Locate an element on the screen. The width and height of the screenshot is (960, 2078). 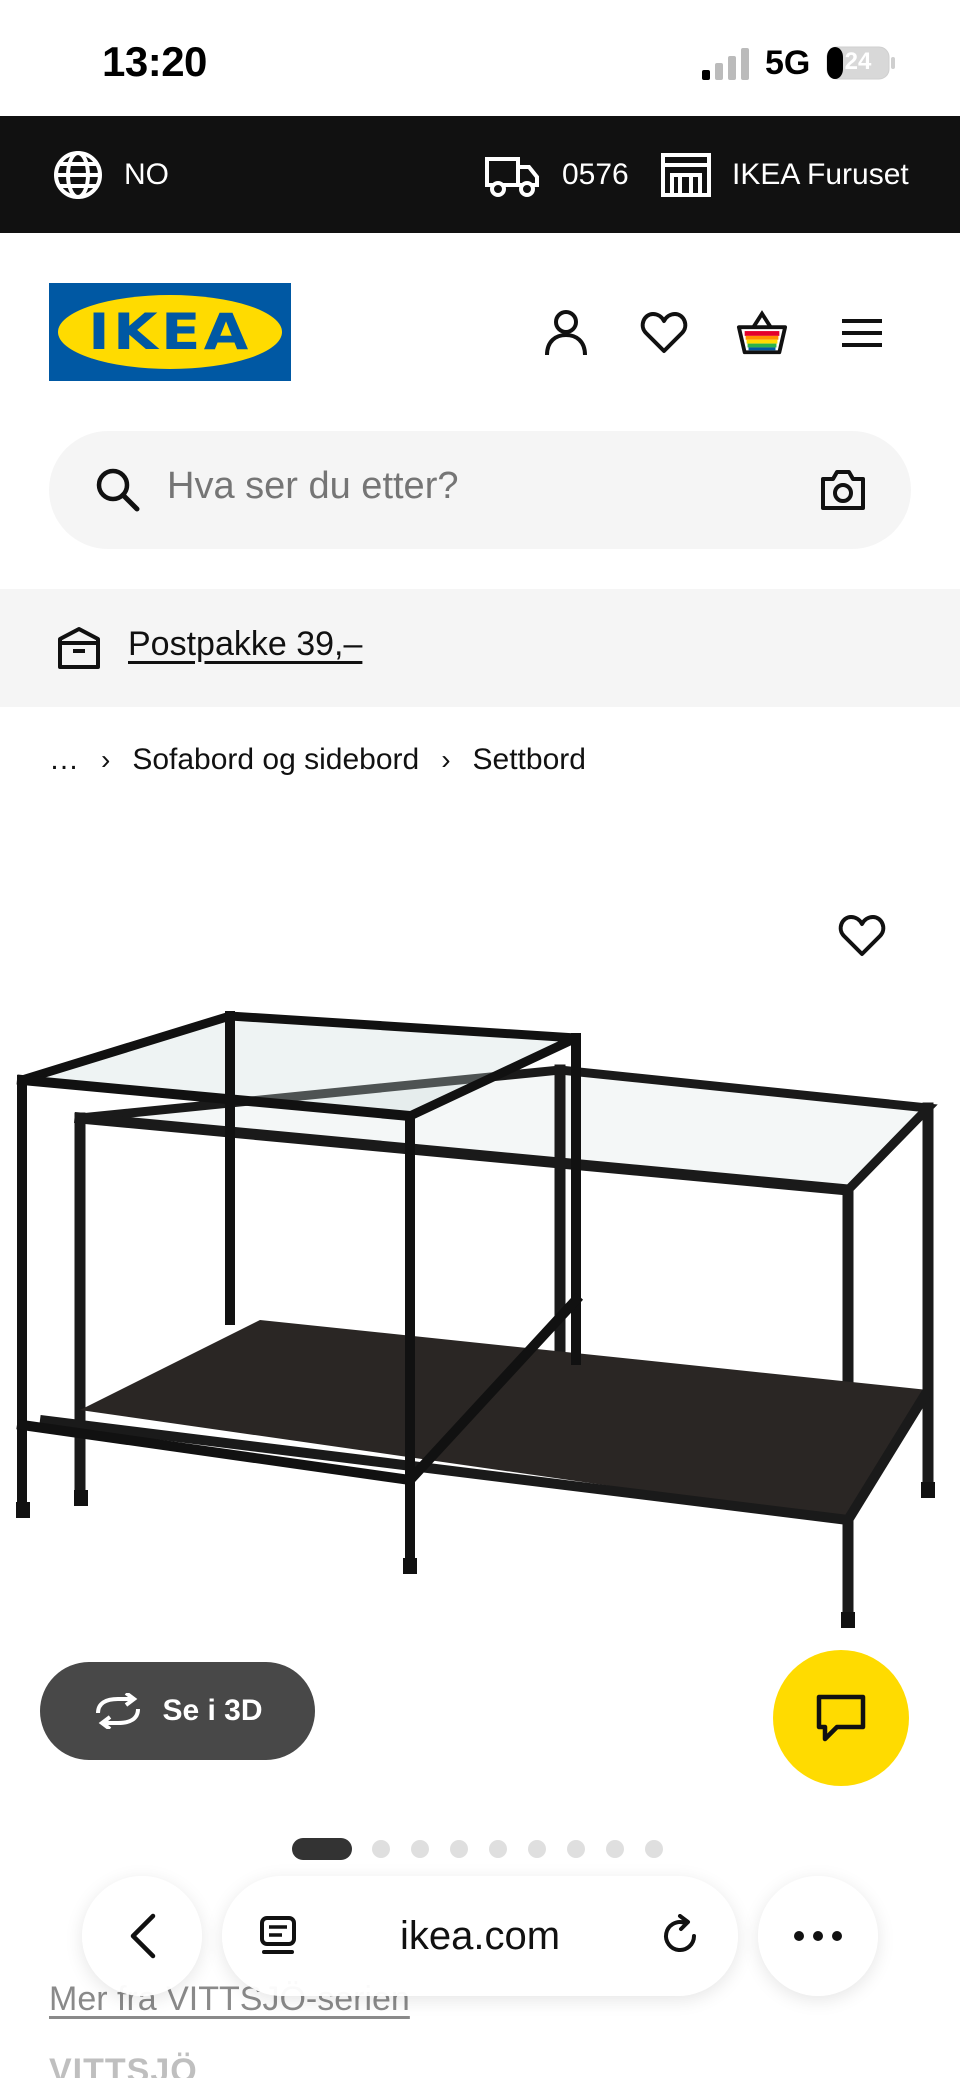
rotate-3d-icon is located at coordinates (118, 1711).